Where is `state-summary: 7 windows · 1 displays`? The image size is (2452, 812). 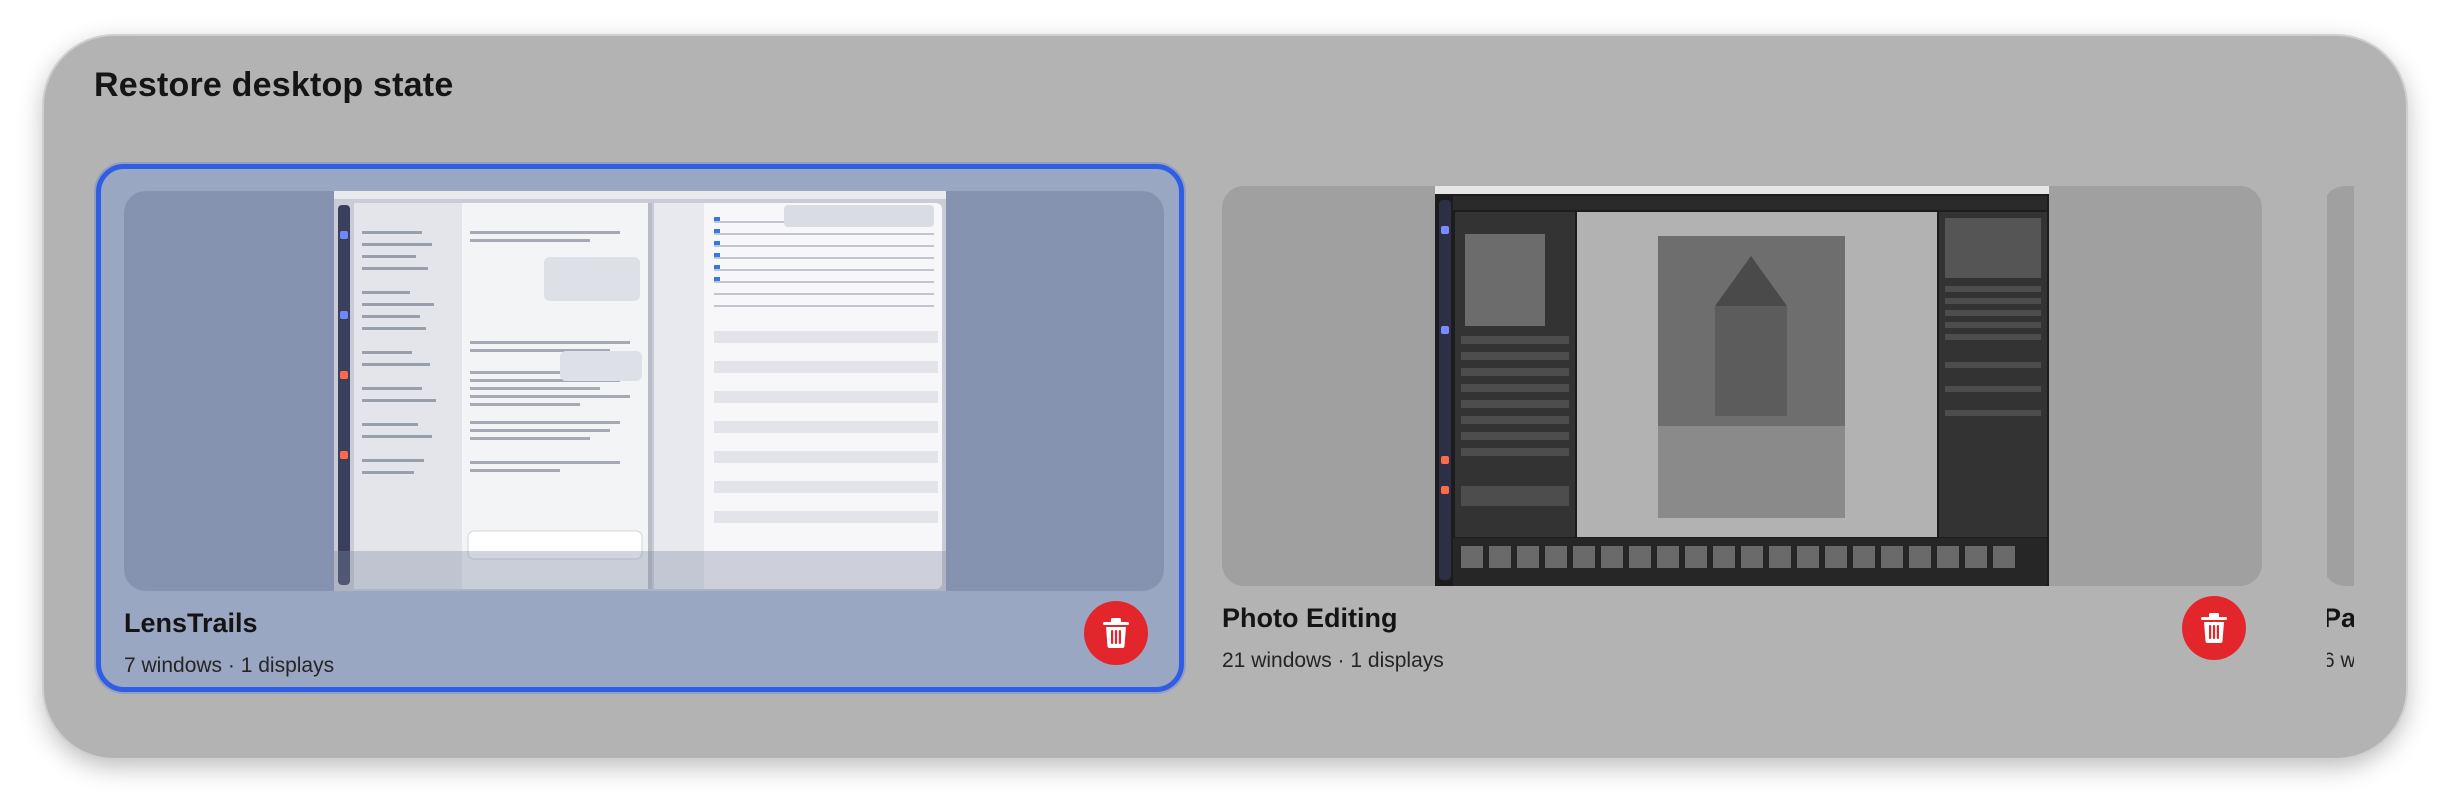 state-summary: 7 windows · 1 displays is located at coordinates (229, 665).